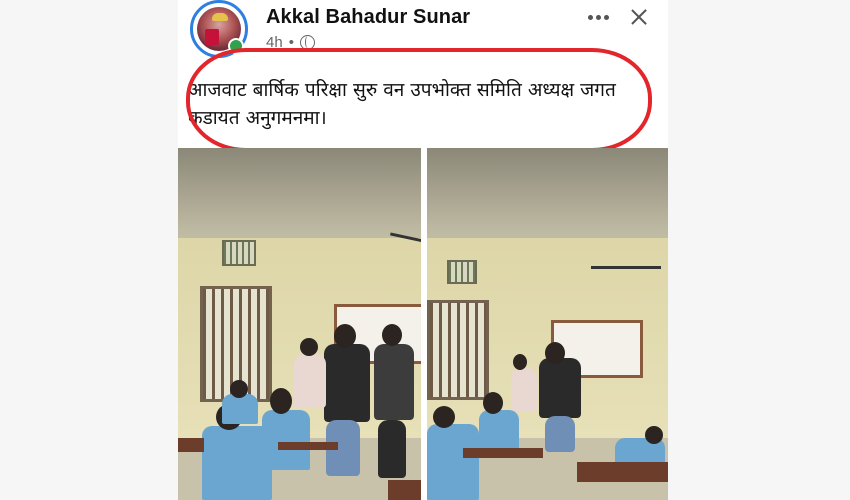 Image resolution: width=850 pixels, height=500 pixels. What do you see at coordinates (639, 17) in the screenshot?
I see `close-icon` at bounding box center [639, 17].